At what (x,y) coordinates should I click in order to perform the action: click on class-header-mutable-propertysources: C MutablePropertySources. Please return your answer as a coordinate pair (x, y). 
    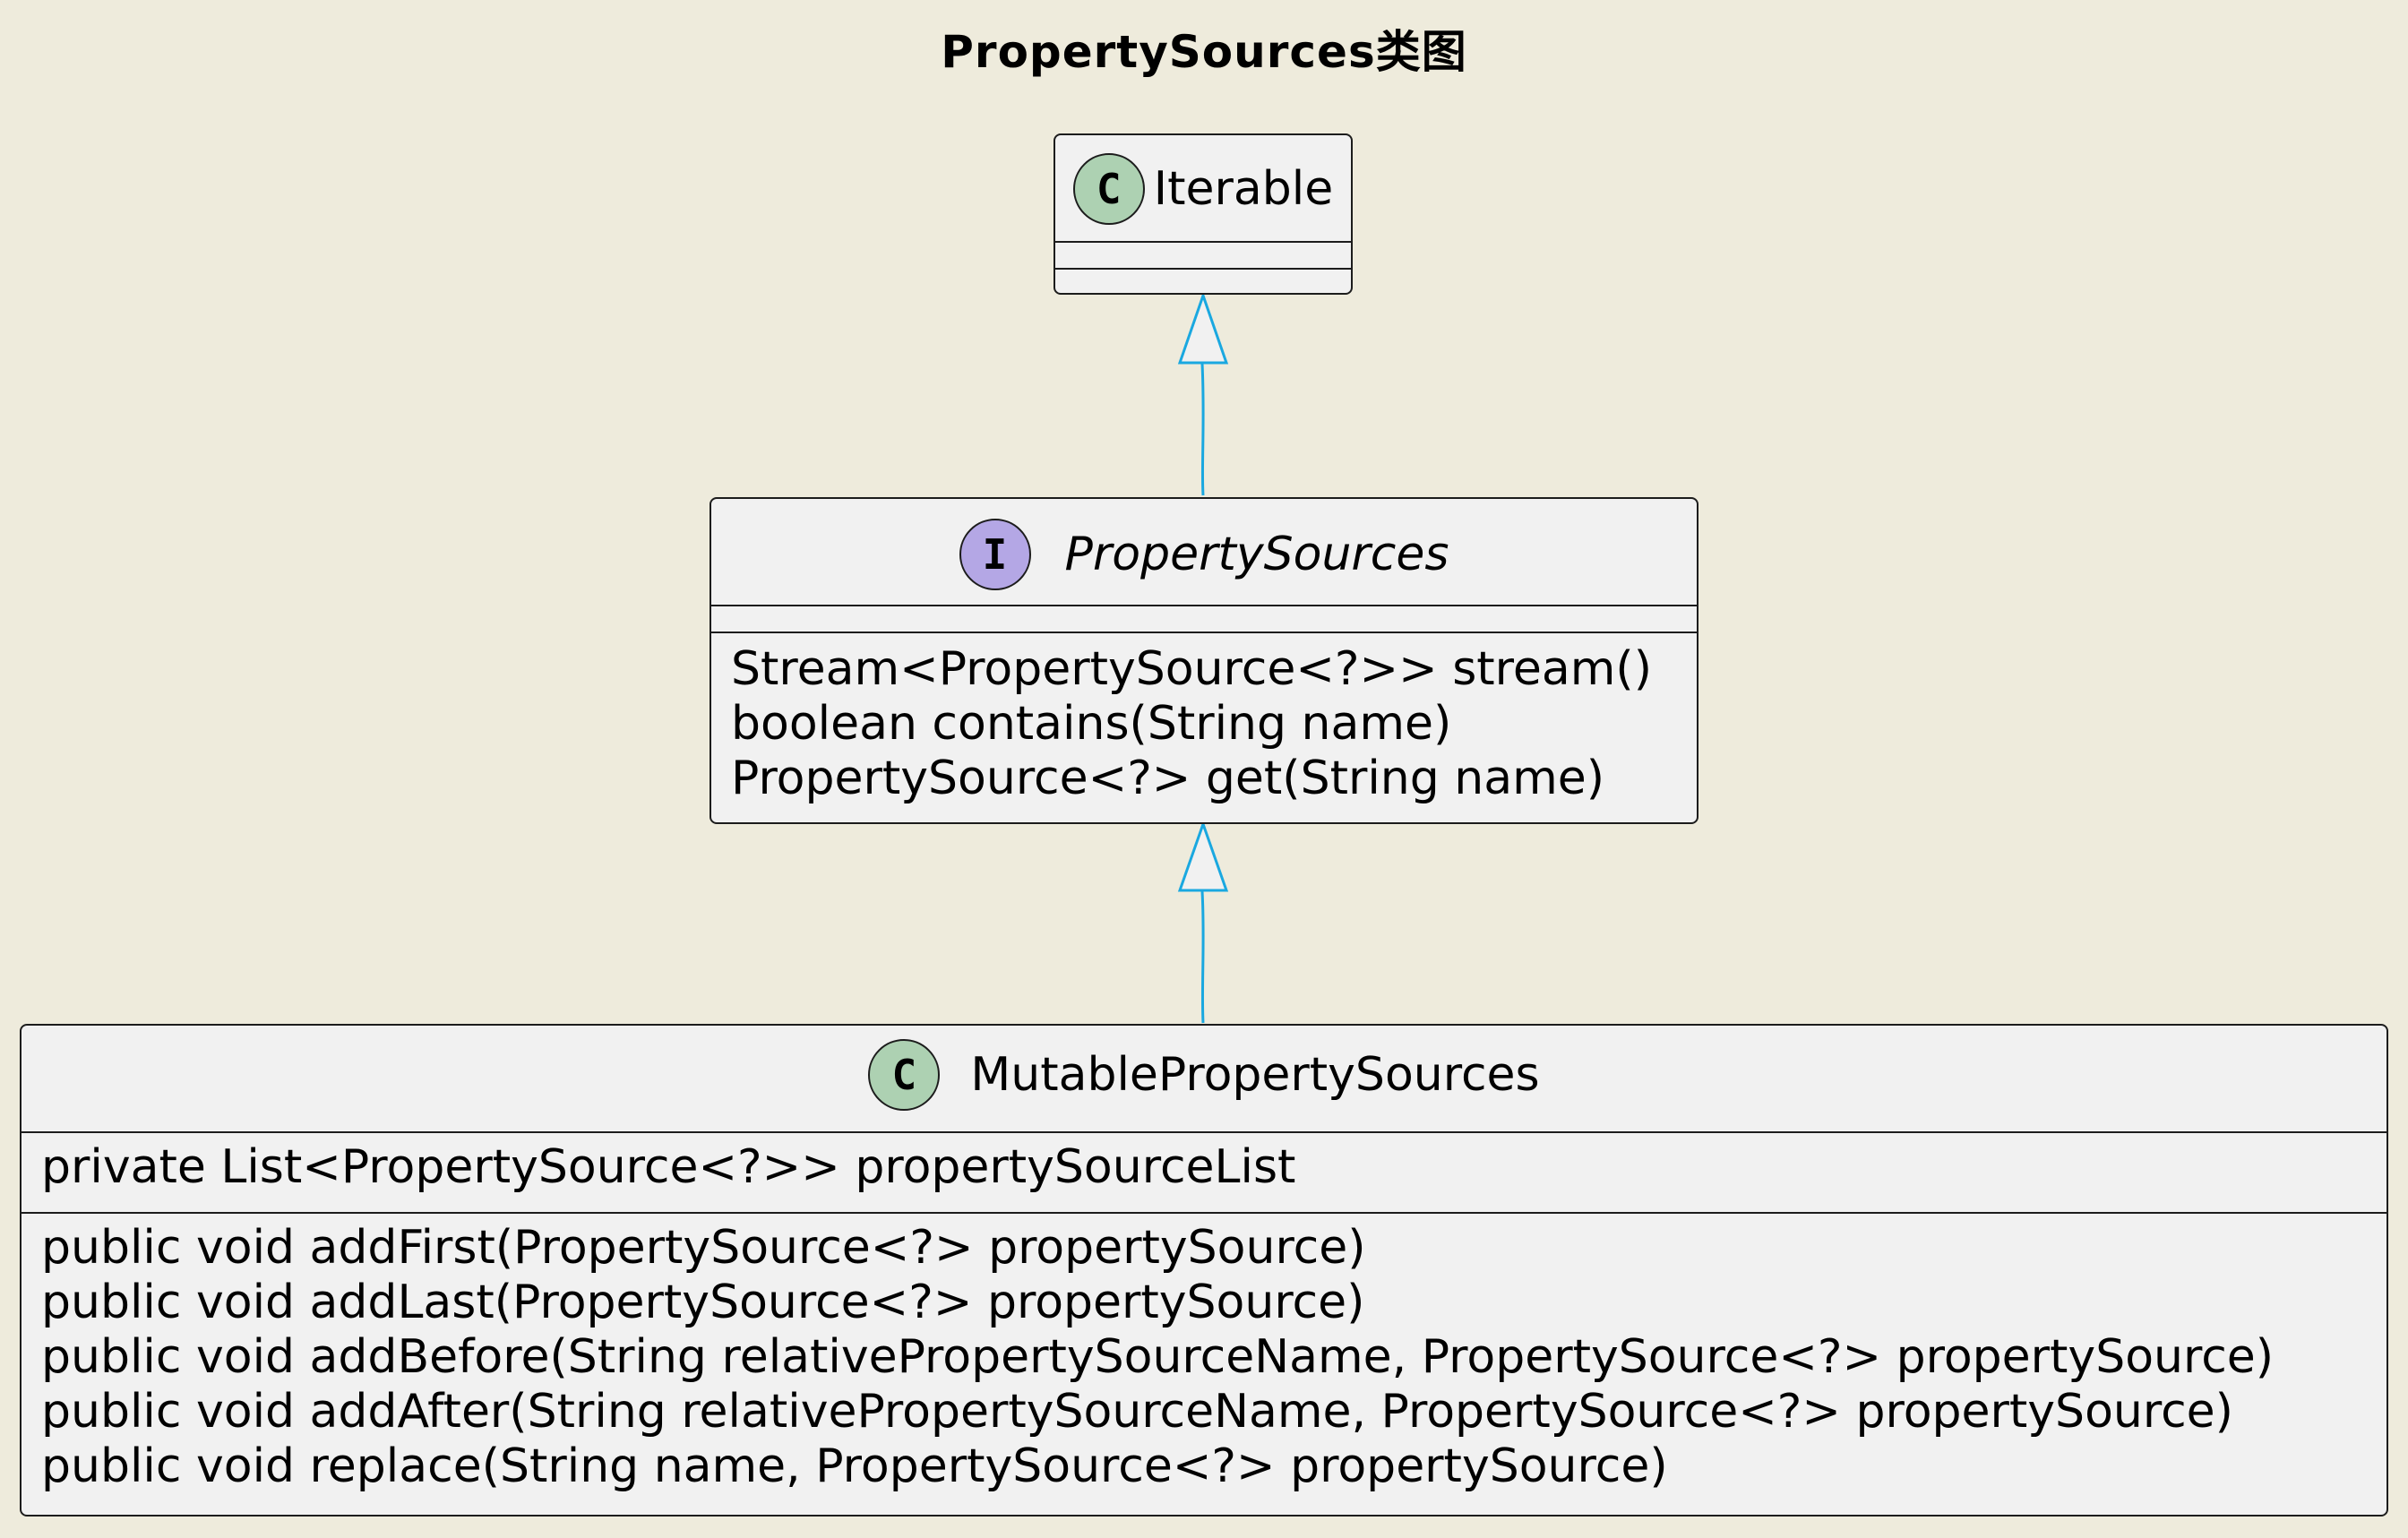
    Looking at the image, I should click on (1204, 1075).